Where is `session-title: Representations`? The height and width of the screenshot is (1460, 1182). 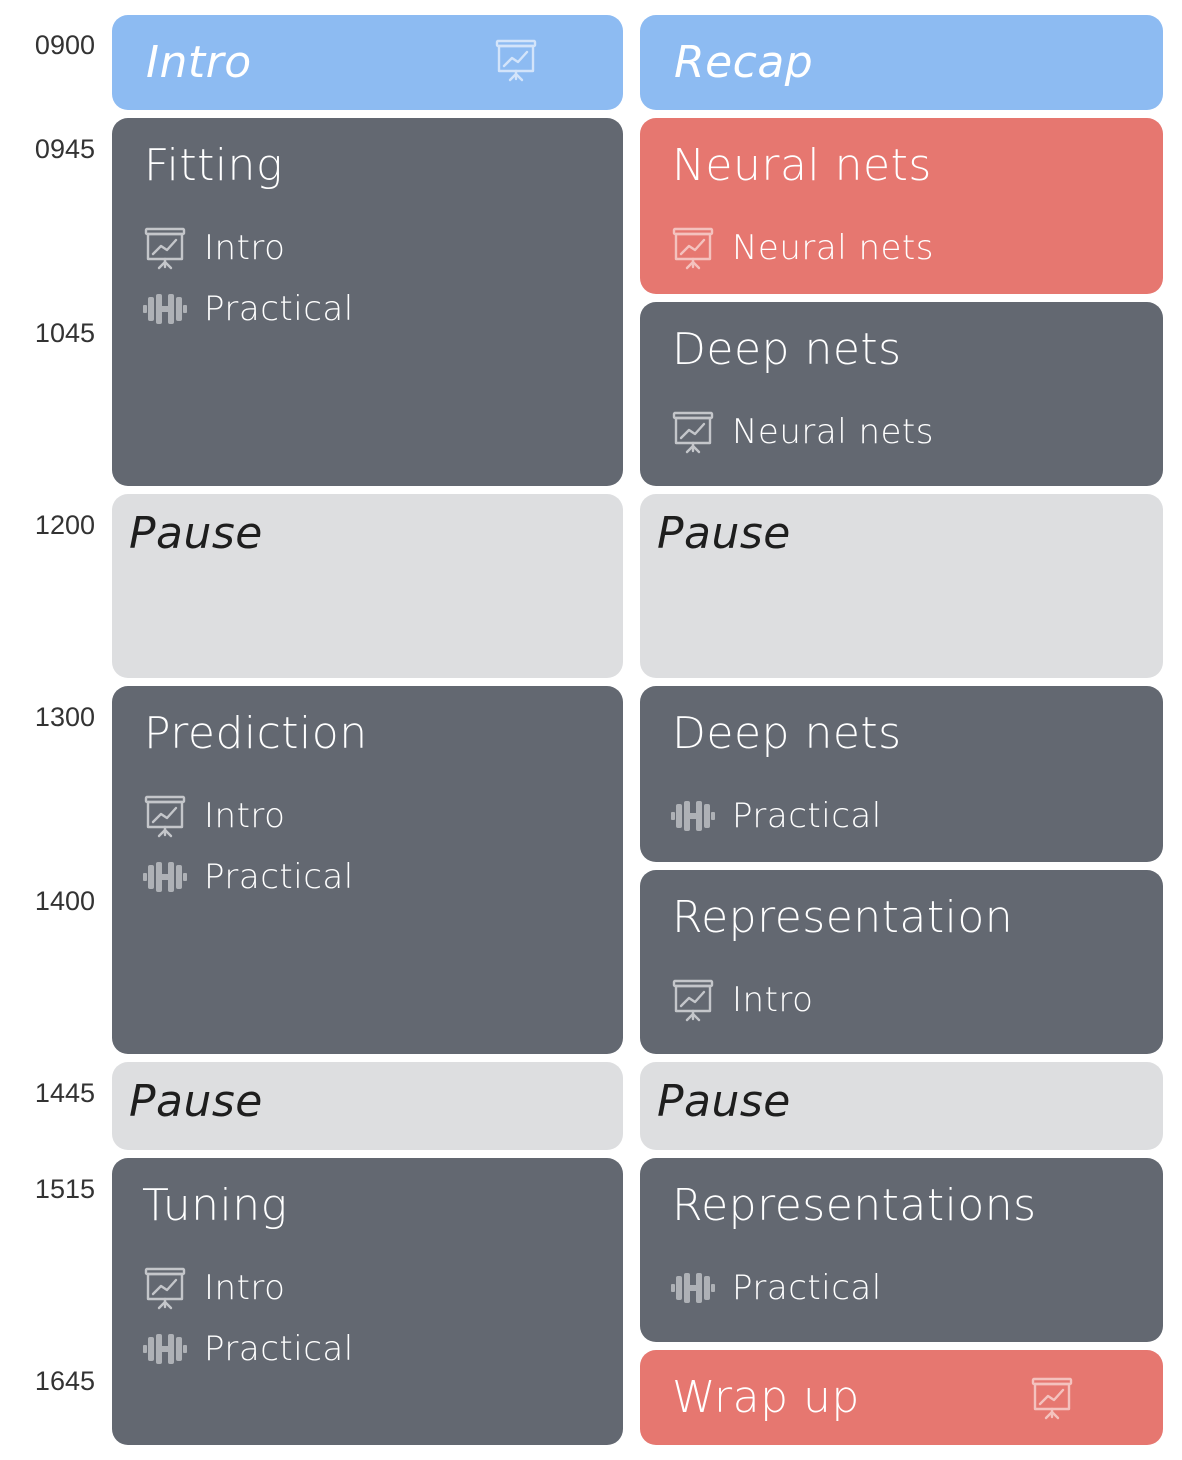
session-title: Representations is located at coordinates (854, 1205).